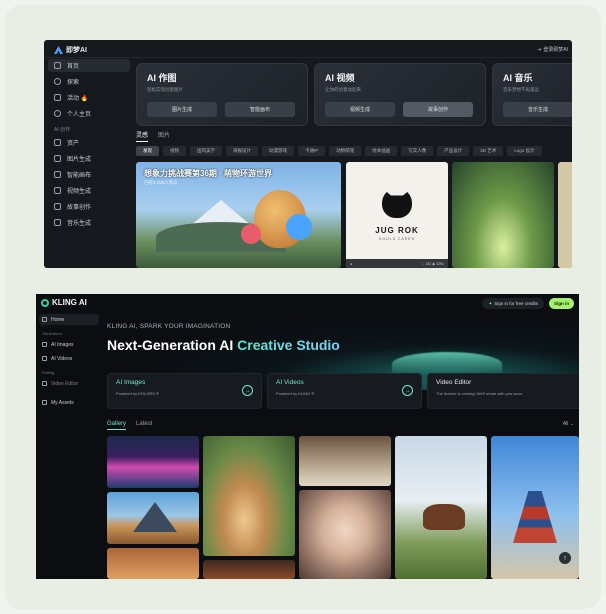 The image size is (606, 614). Describe the element at coordinates (488, 151) in the screenshot. I see `chip: 3D 艺术` at that location.